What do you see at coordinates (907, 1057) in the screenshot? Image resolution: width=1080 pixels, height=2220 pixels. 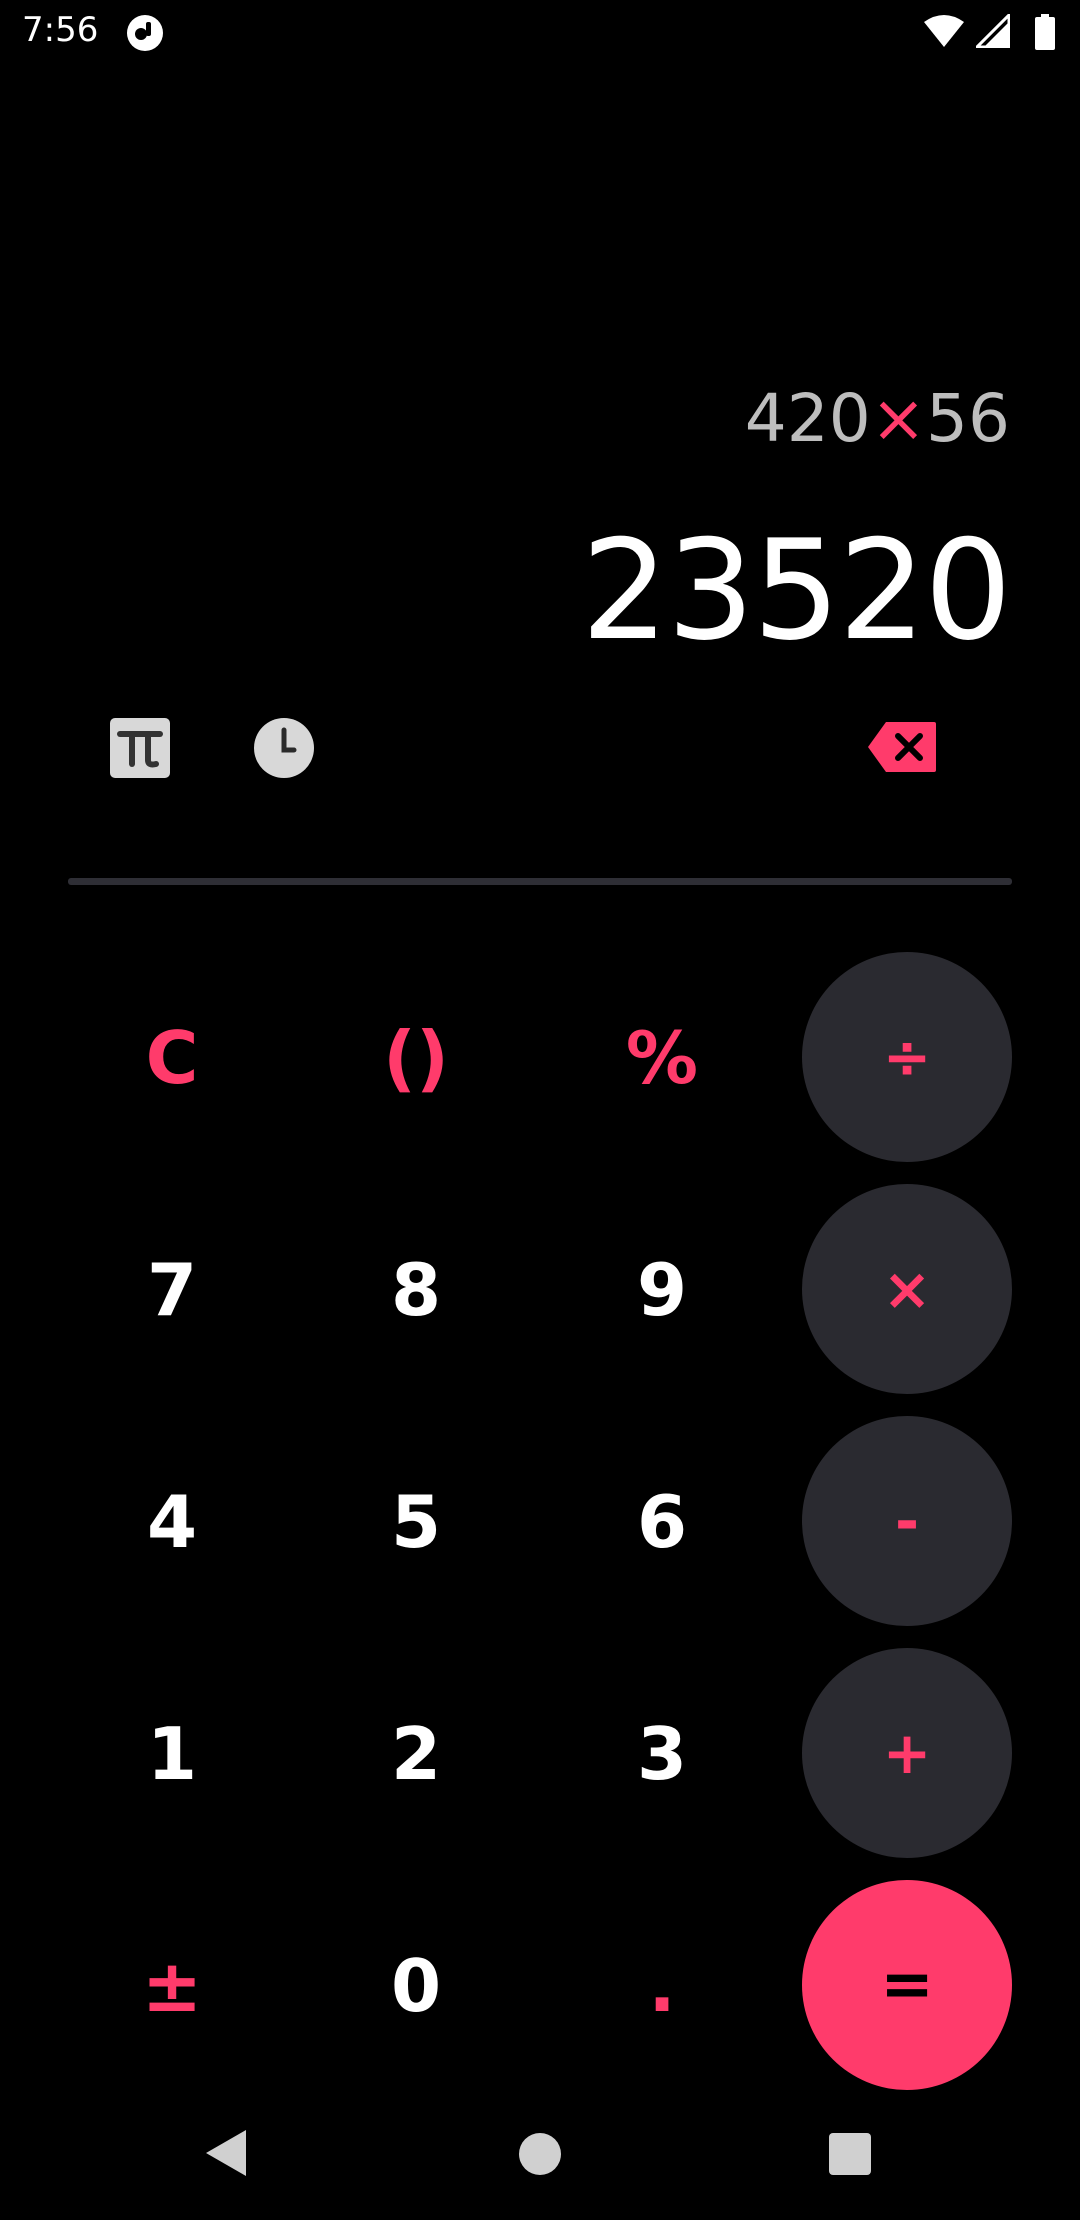 I see `divide-button: ÷` at bounding box center [907, 1057].